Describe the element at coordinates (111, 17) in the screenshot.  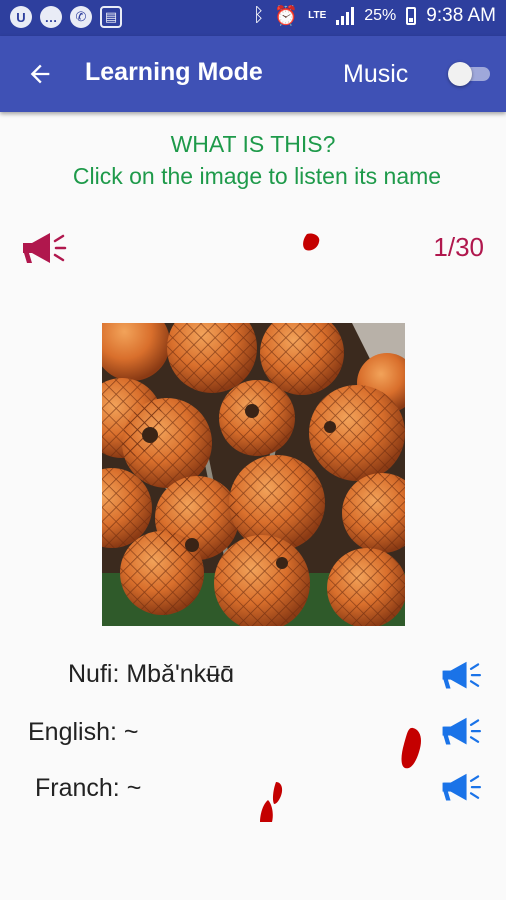
I see `store-notification-icon: ▤` at that location.